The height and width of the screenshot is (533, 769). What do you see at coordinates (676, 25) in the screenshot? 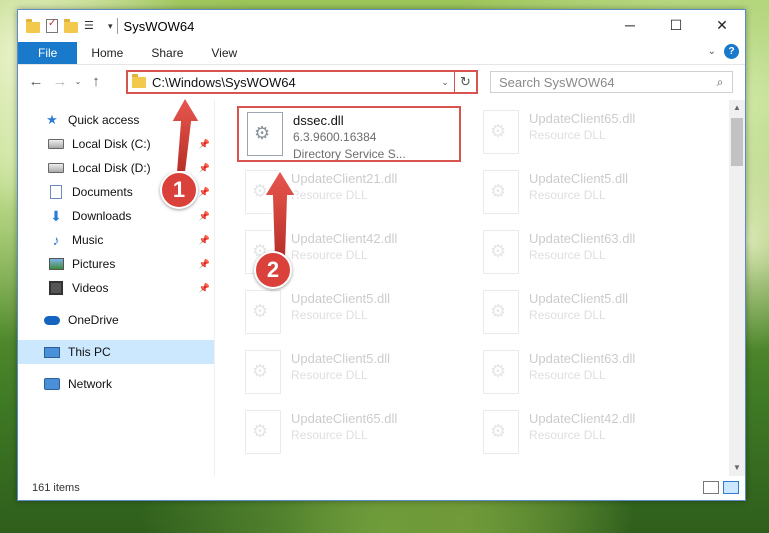
I see `maximize-button: ☐` at bounding box center [676, 25].